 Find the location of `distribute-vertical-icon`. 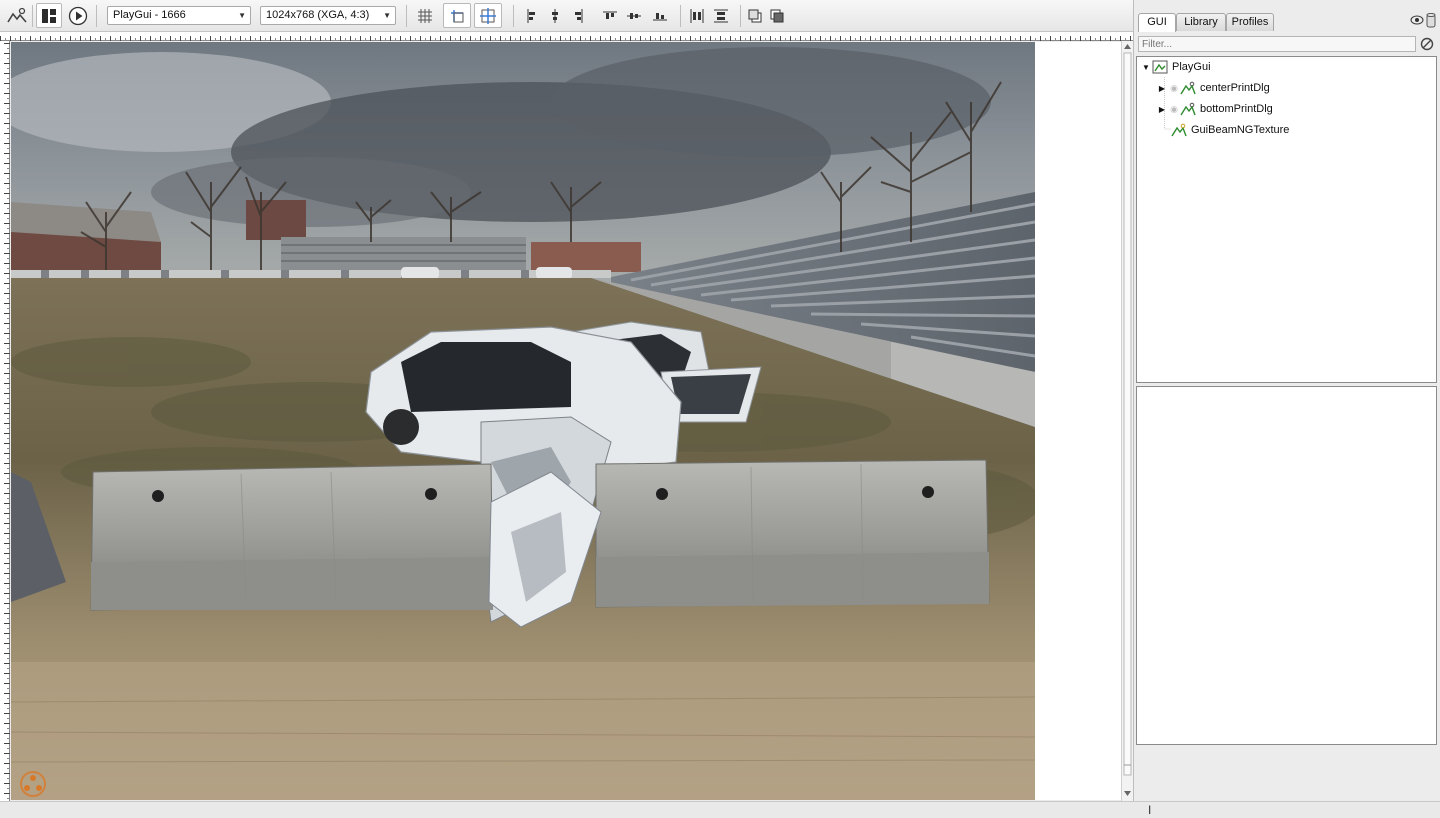

distribute-vertical-icon is located at coordinates (721, 15).